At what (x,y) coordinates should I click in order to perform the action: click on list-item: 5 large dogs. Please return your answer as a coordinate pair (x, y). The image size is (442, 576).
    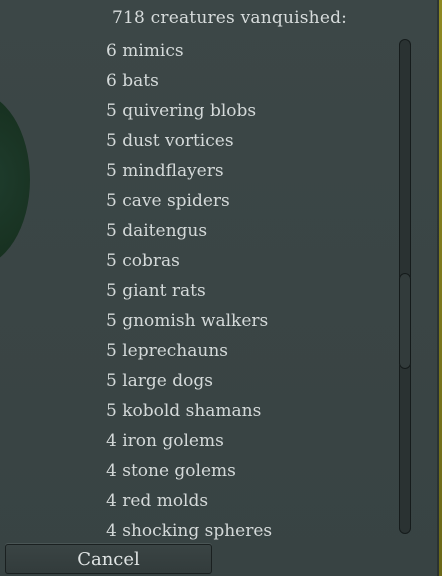
    Looking at the image, I should click on (159, 381).